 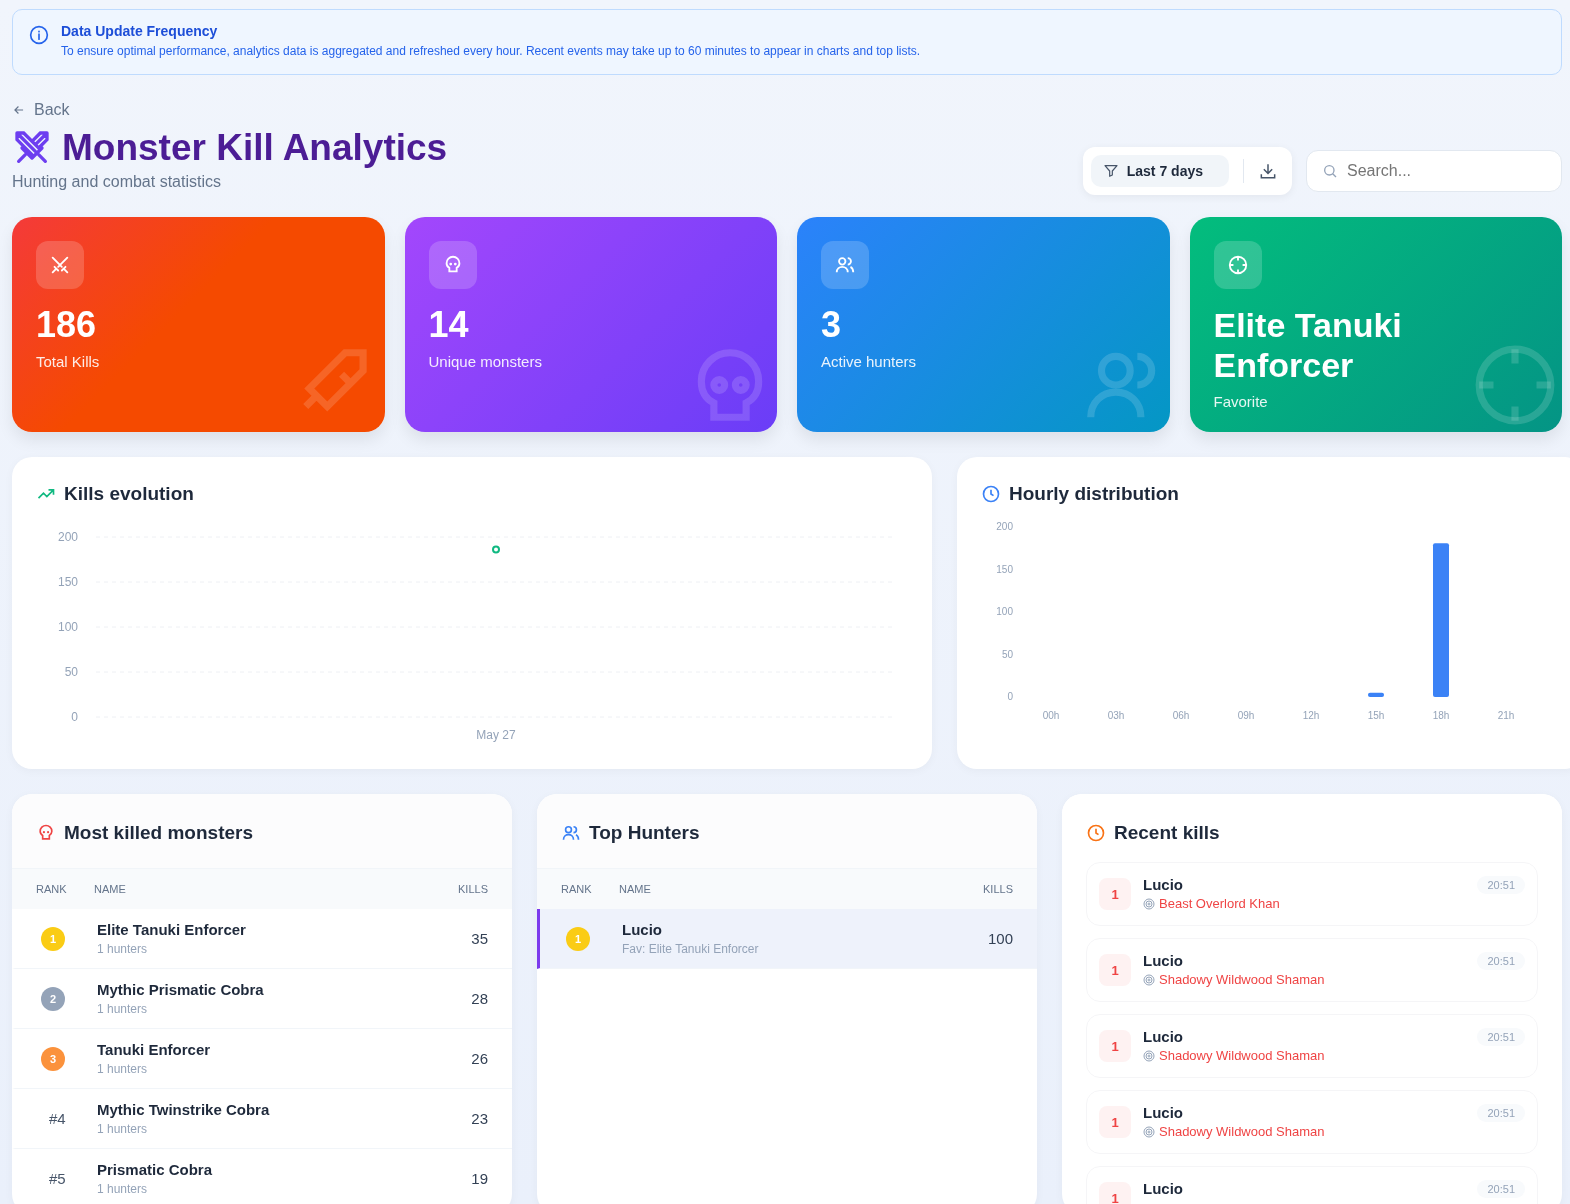 What do you see at coordinates (140, 31) in the screenshot?
I see `banner-title: Data Update Frequency` at bounding box center [140, 31].